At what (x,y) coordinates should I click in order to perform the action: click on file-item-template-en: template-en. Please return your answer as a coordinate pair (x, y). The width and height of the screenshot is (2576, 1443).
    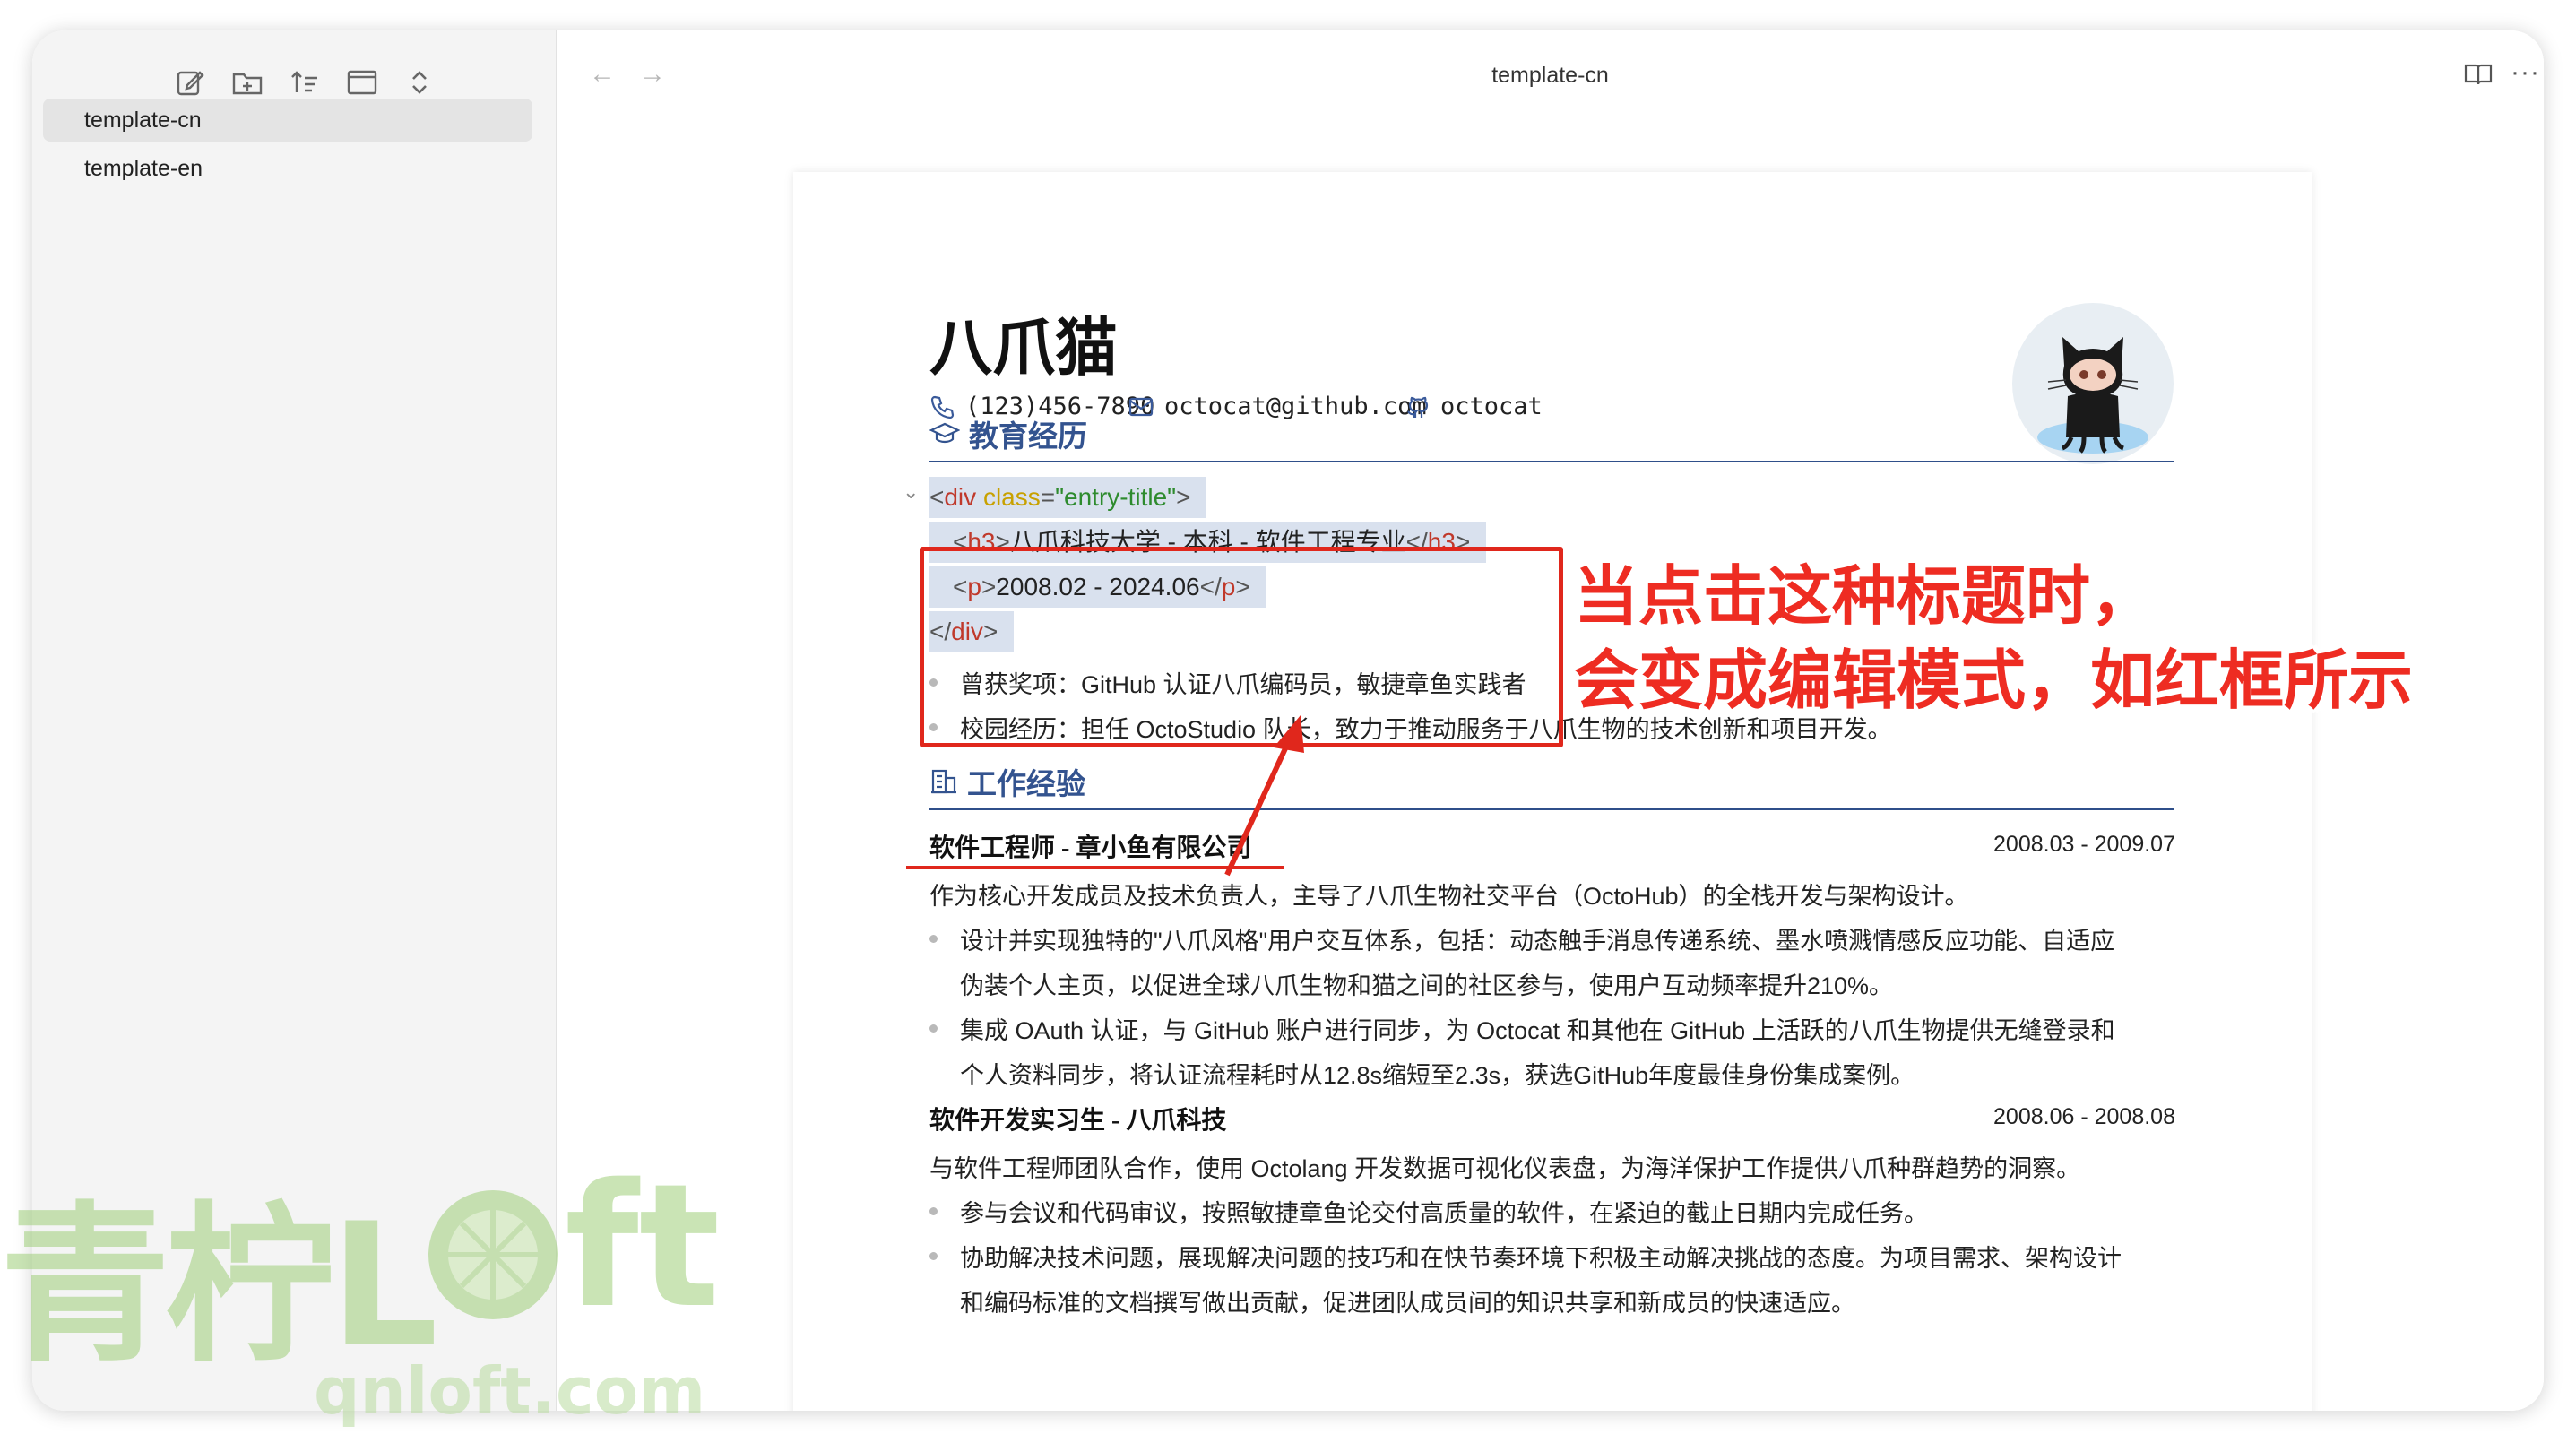
    Looking at the image, I should click on (287, 168).